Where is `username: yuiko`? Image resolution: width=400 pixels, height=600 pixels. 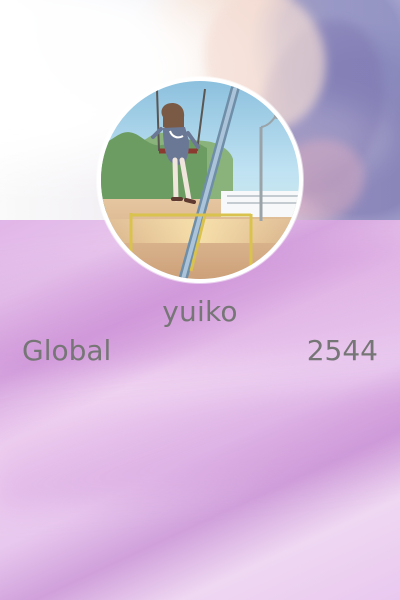
username: yuiko is located at coordinates (200, 311).